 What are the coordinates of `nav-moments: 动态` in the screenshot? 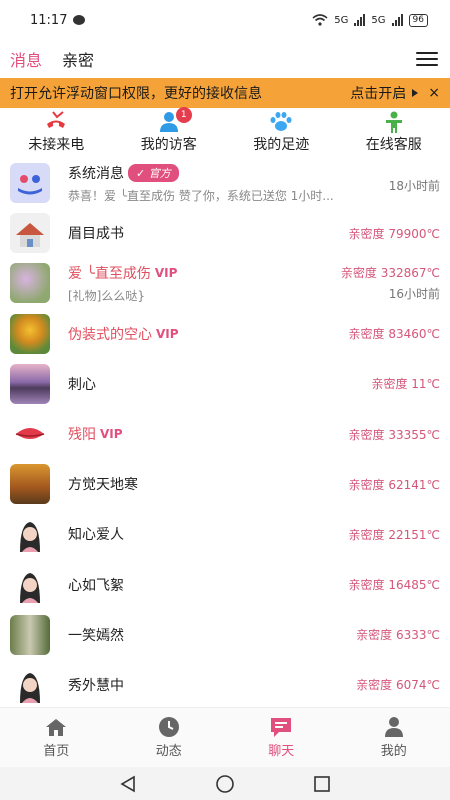 It's located at (169, 737).